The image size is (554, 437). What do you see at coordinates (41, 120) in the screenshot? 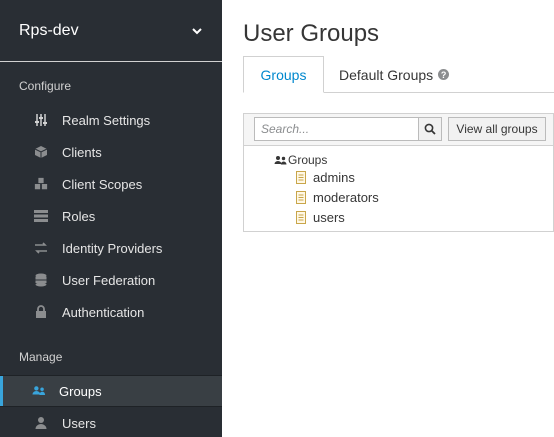
I see `sliders-icon` at bounding box center [41, 120].